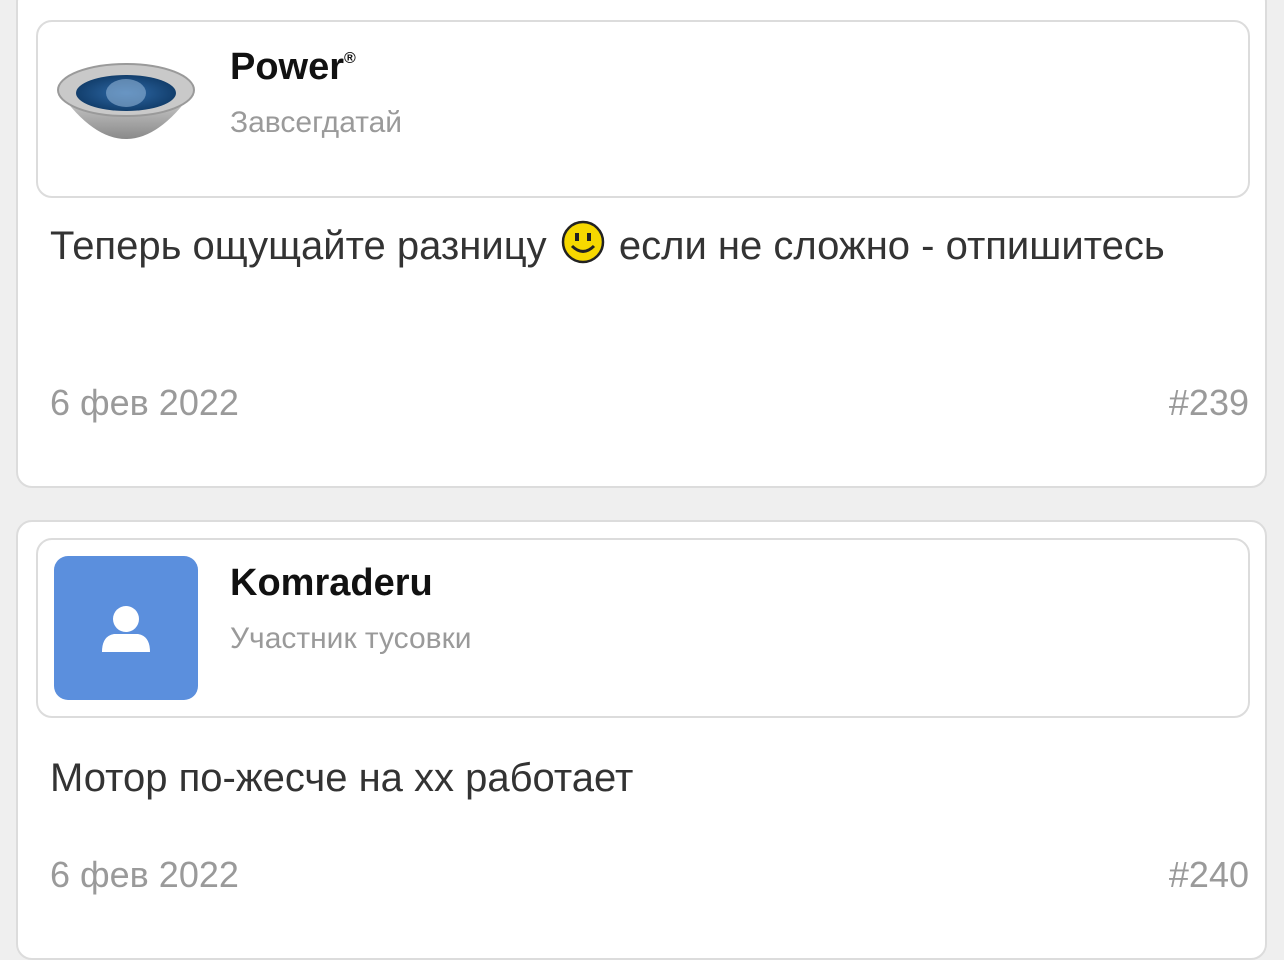 The height and width of the screenshot is (960, 1284). Describe the element at coordinates (583, 242) in the screenshot. I see `smiley-icon` at that location.